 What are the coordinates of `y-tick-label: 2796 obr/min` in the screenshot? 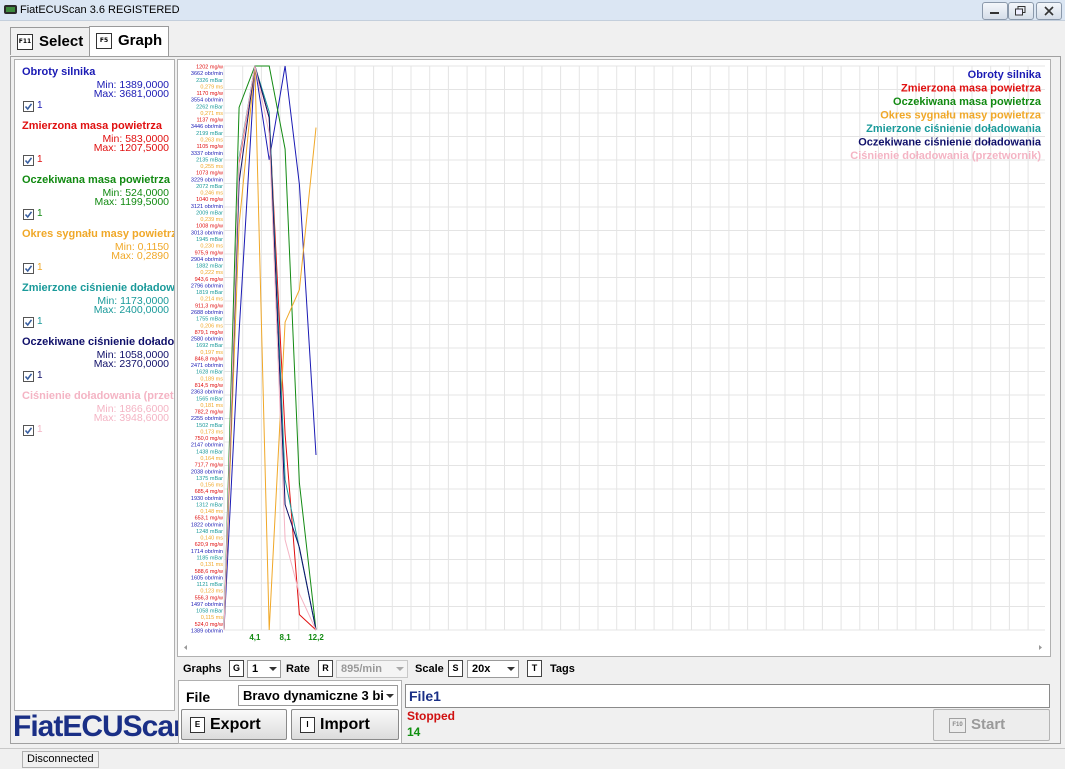 It's located at (207, 286).